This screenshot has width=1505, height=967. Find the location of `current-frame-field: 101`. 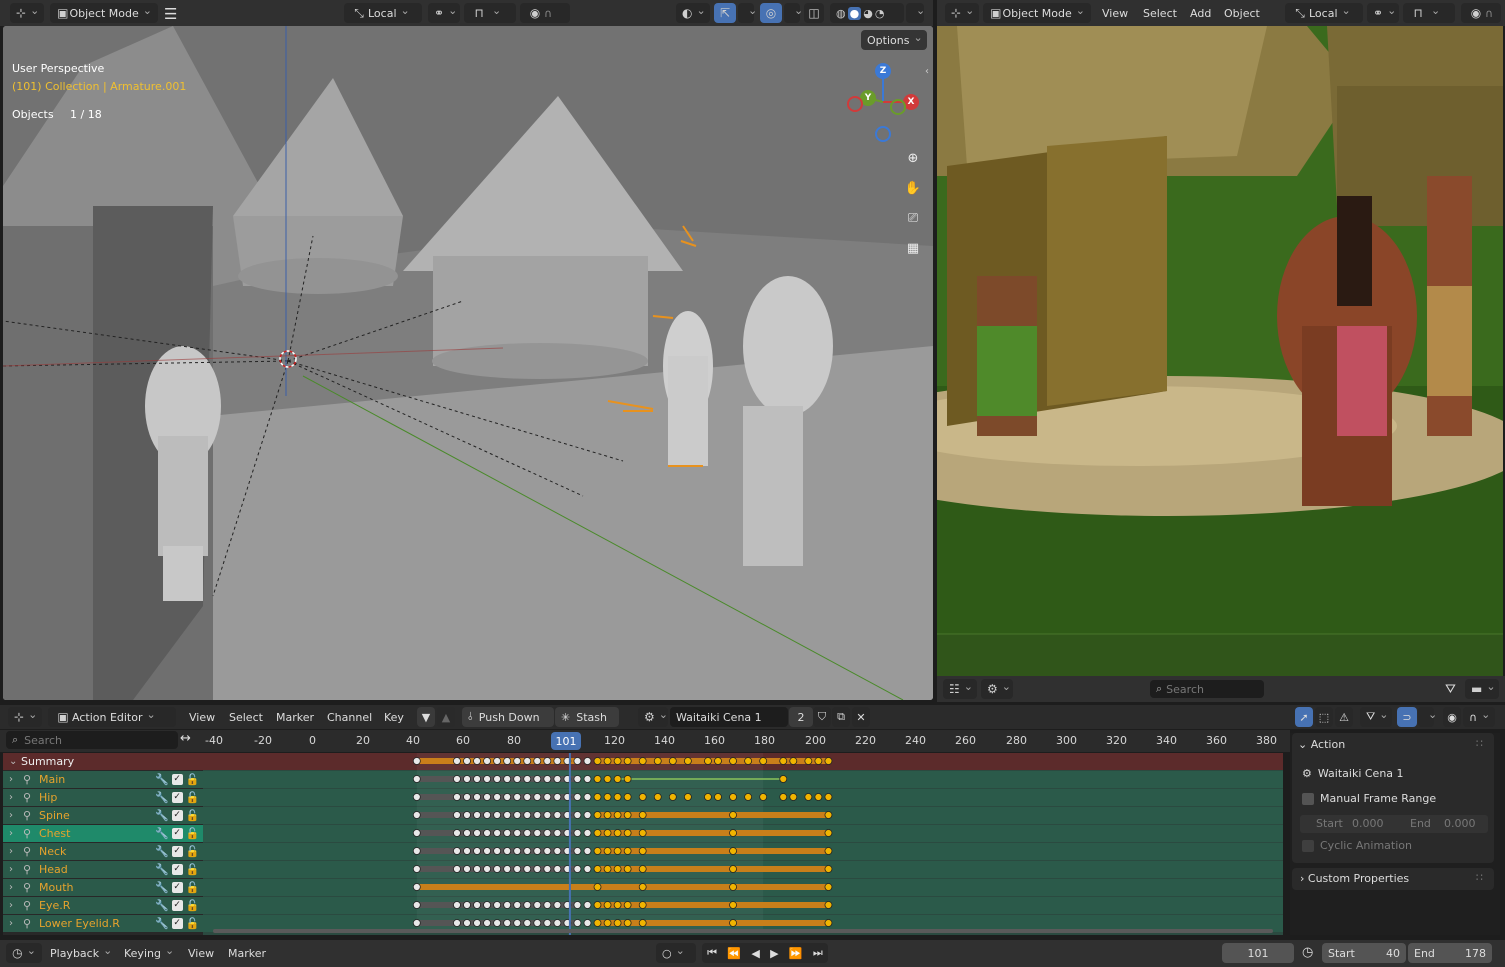

current-frame-field: 101 is located at coordinates (1258, 953).